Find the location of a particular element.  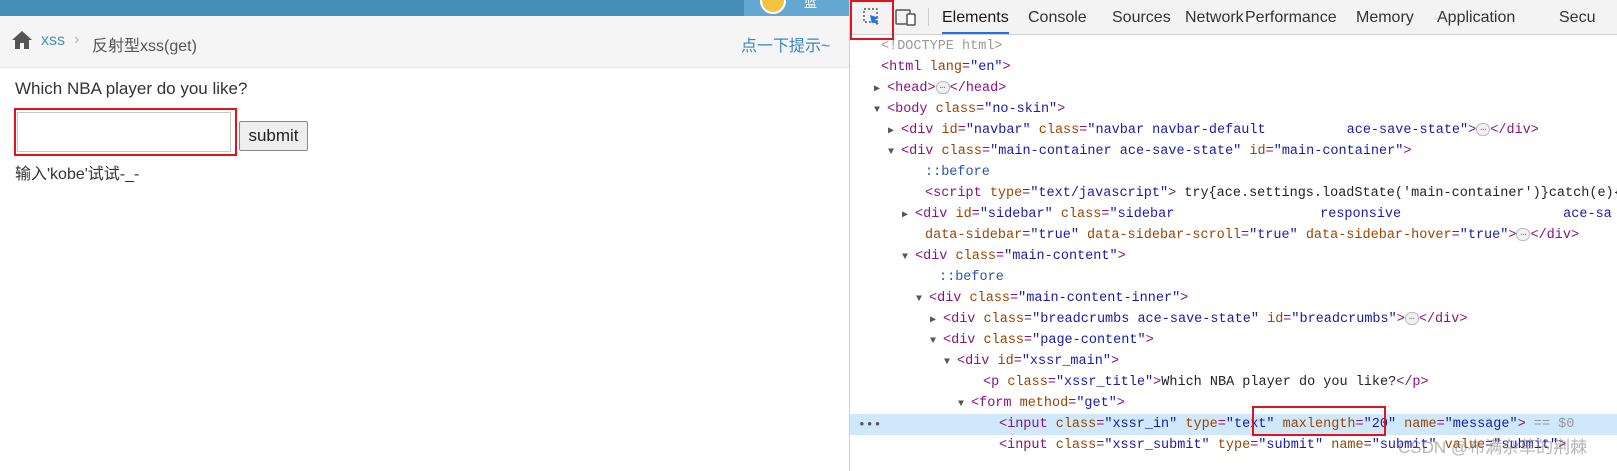

gutter-more-icon: ••• is located at coordinates (869, 424).